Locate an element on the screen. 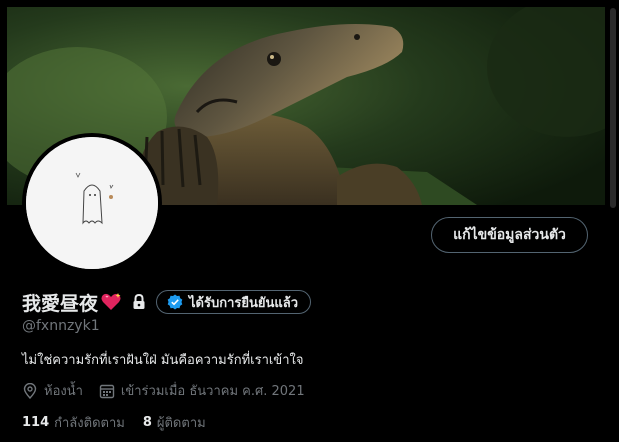  sparkling-heart-icon is located at coordinates (111, 302).